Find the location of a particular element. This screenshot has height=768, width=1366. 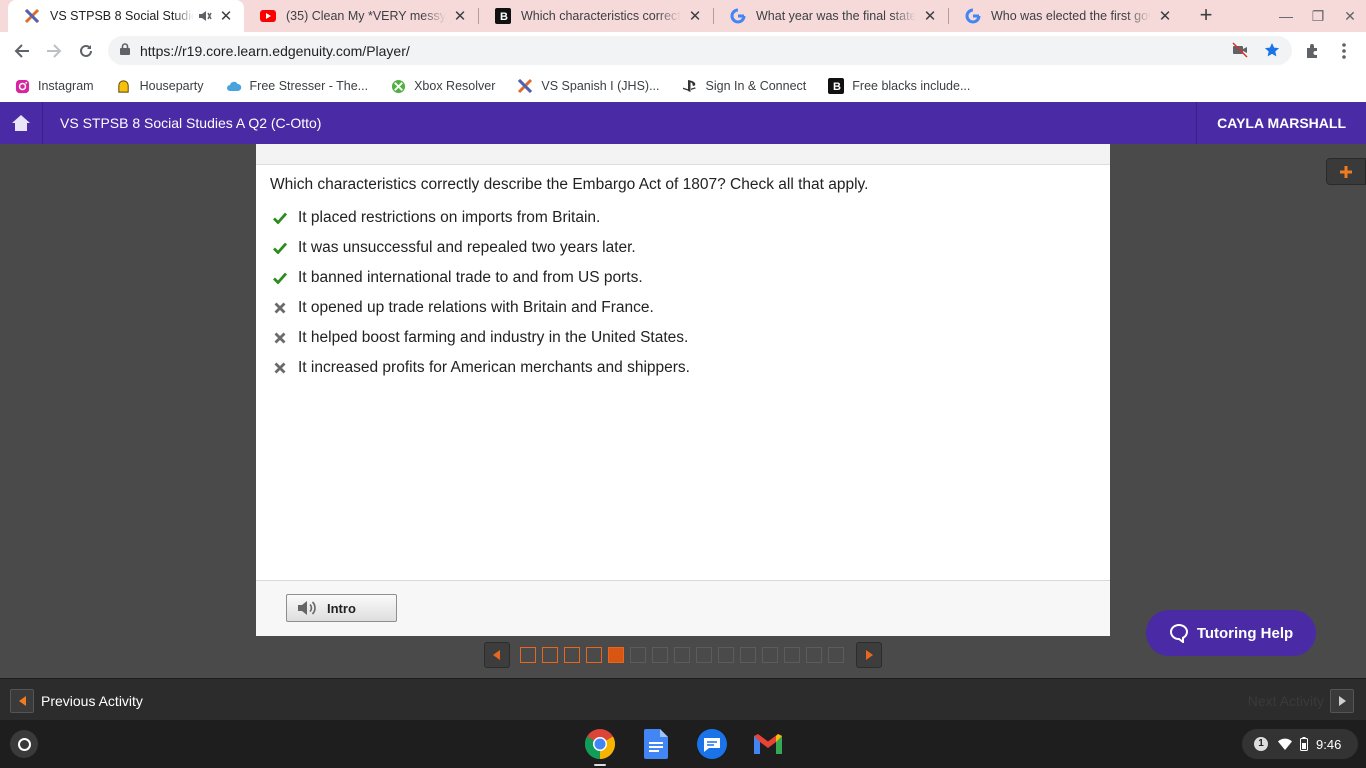

next-activity-label: Next Activity is located at coordinates (1285, 701).